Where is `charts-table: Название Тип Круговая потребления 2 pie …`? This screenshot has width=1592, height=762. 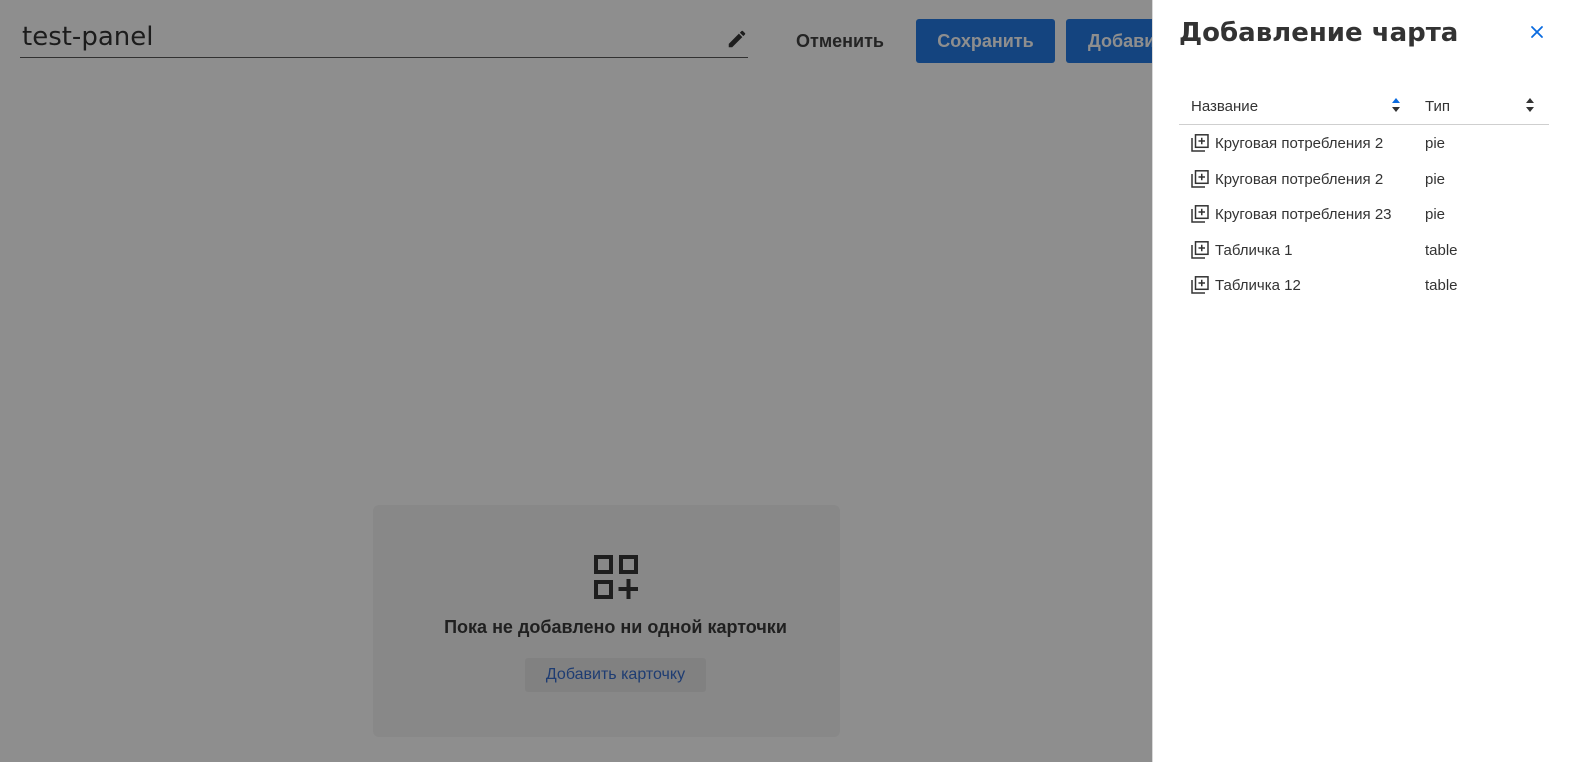 charts-table: Название Тип Круговая потребления 2 pie … is located at coordinates (1364, 195).